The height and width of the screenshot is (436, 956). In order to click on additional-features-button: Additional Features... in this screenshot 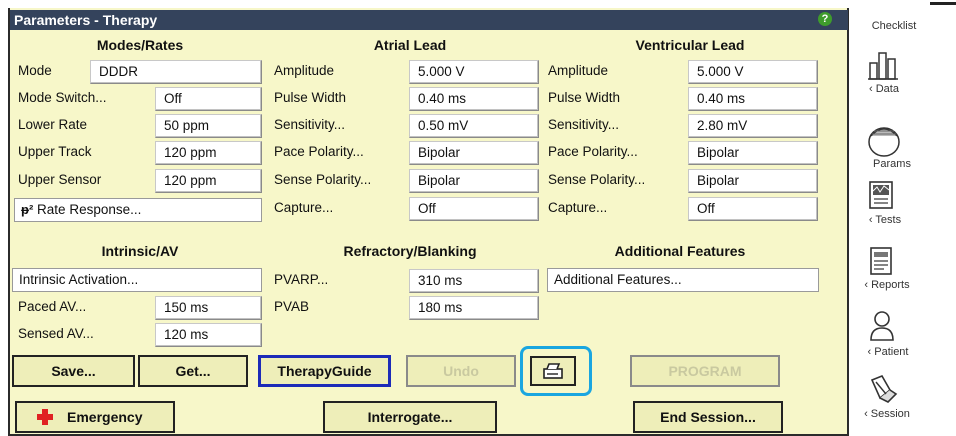, I will do `click(683, 280)`.